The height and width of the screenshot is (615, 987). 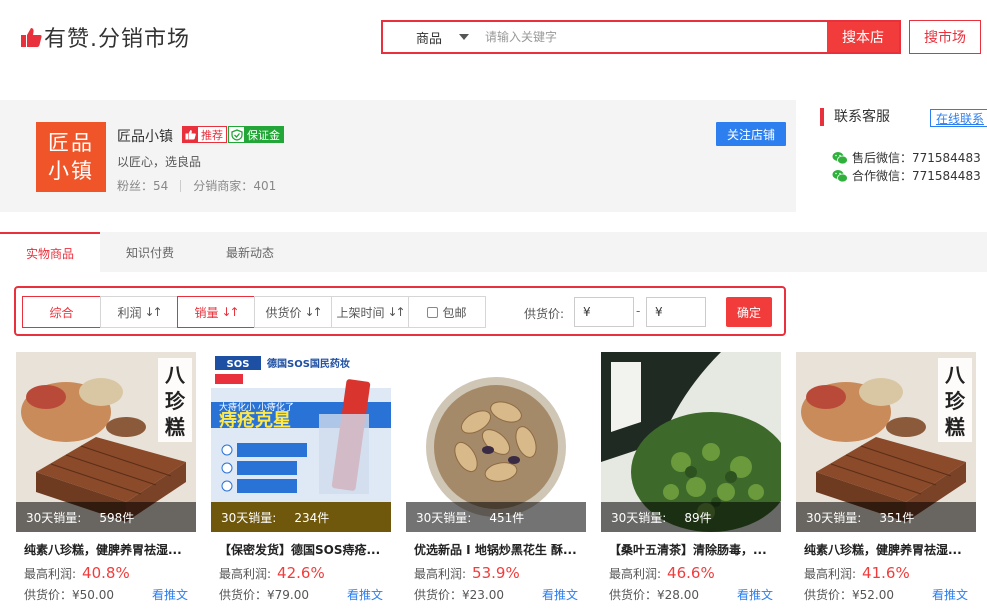 What do you see at coordinates (204, 134) in the screenshot?
I see `recommend-badge: 推荐` at bounding box center [204, 134].